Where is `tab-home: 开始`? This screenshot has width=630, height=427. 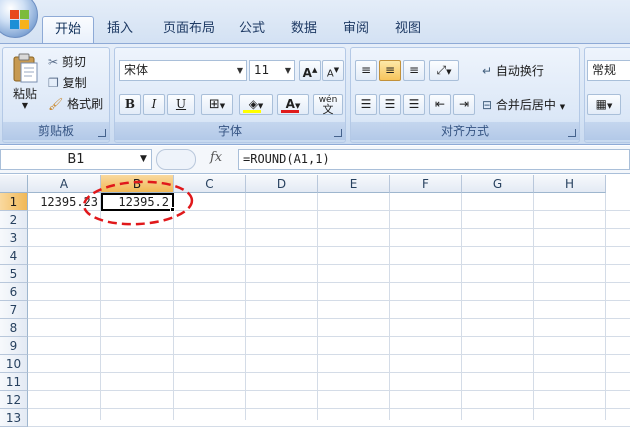
tab-home: 开始 is located at coordinates (68, 30).